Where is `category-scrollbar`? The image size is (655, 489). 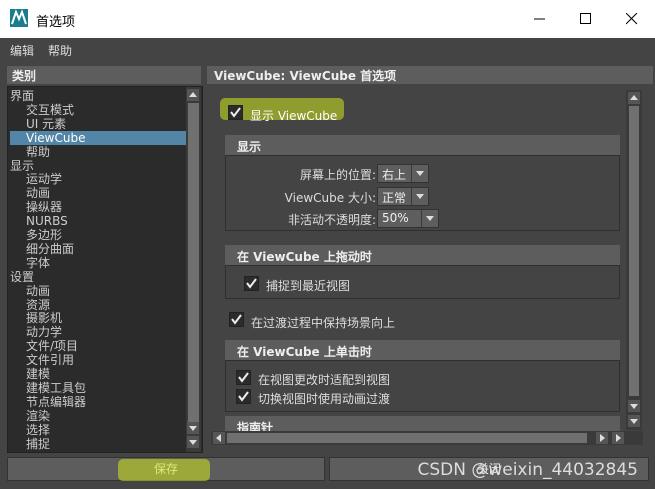
category-scrollbar is located at coordinates (193, 269).